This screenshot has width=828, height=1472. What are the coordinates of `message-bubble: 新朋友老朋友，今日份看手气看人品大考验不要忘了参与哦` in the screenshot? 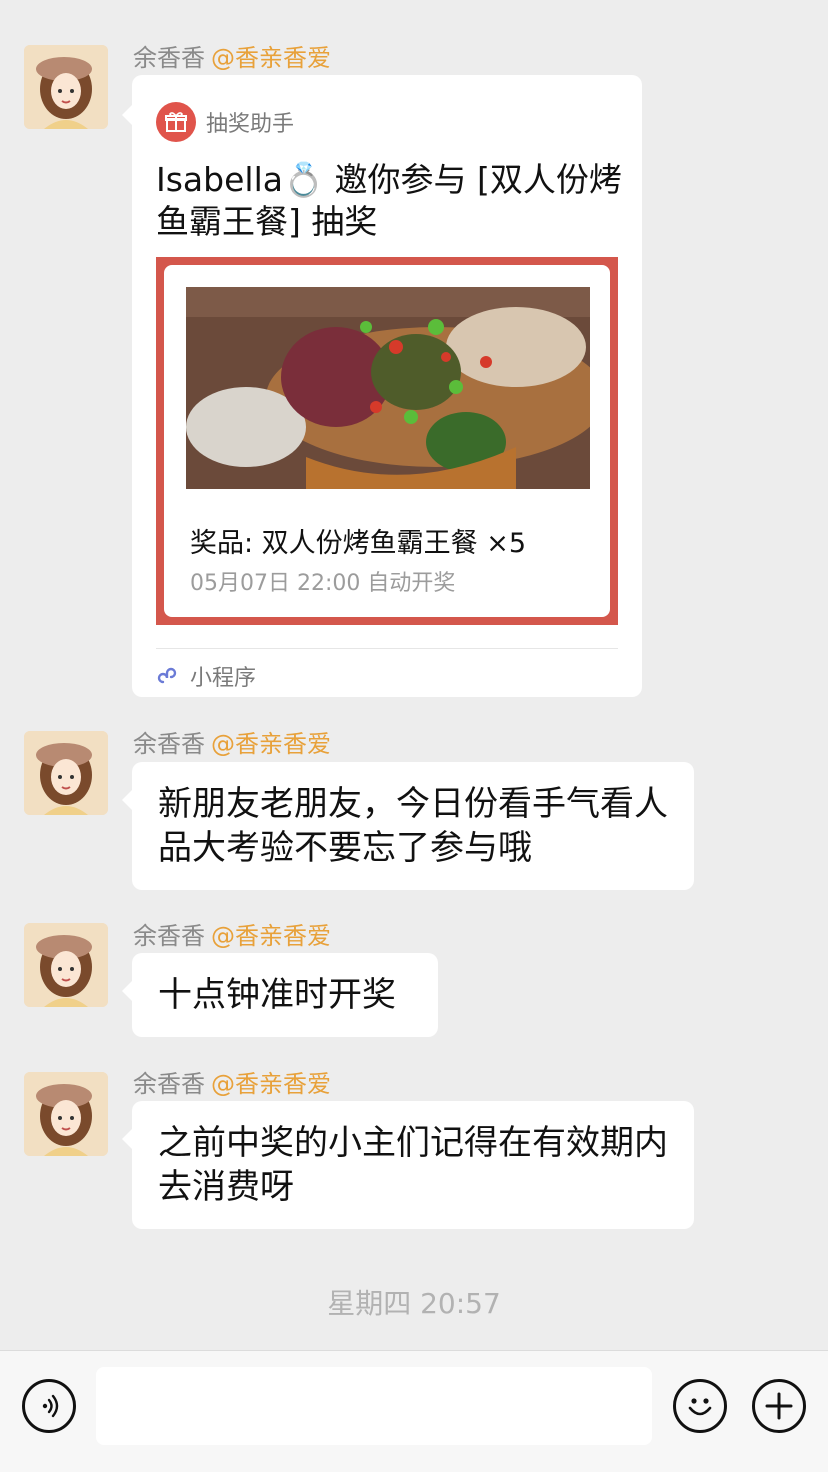 It's located at (408, 826).